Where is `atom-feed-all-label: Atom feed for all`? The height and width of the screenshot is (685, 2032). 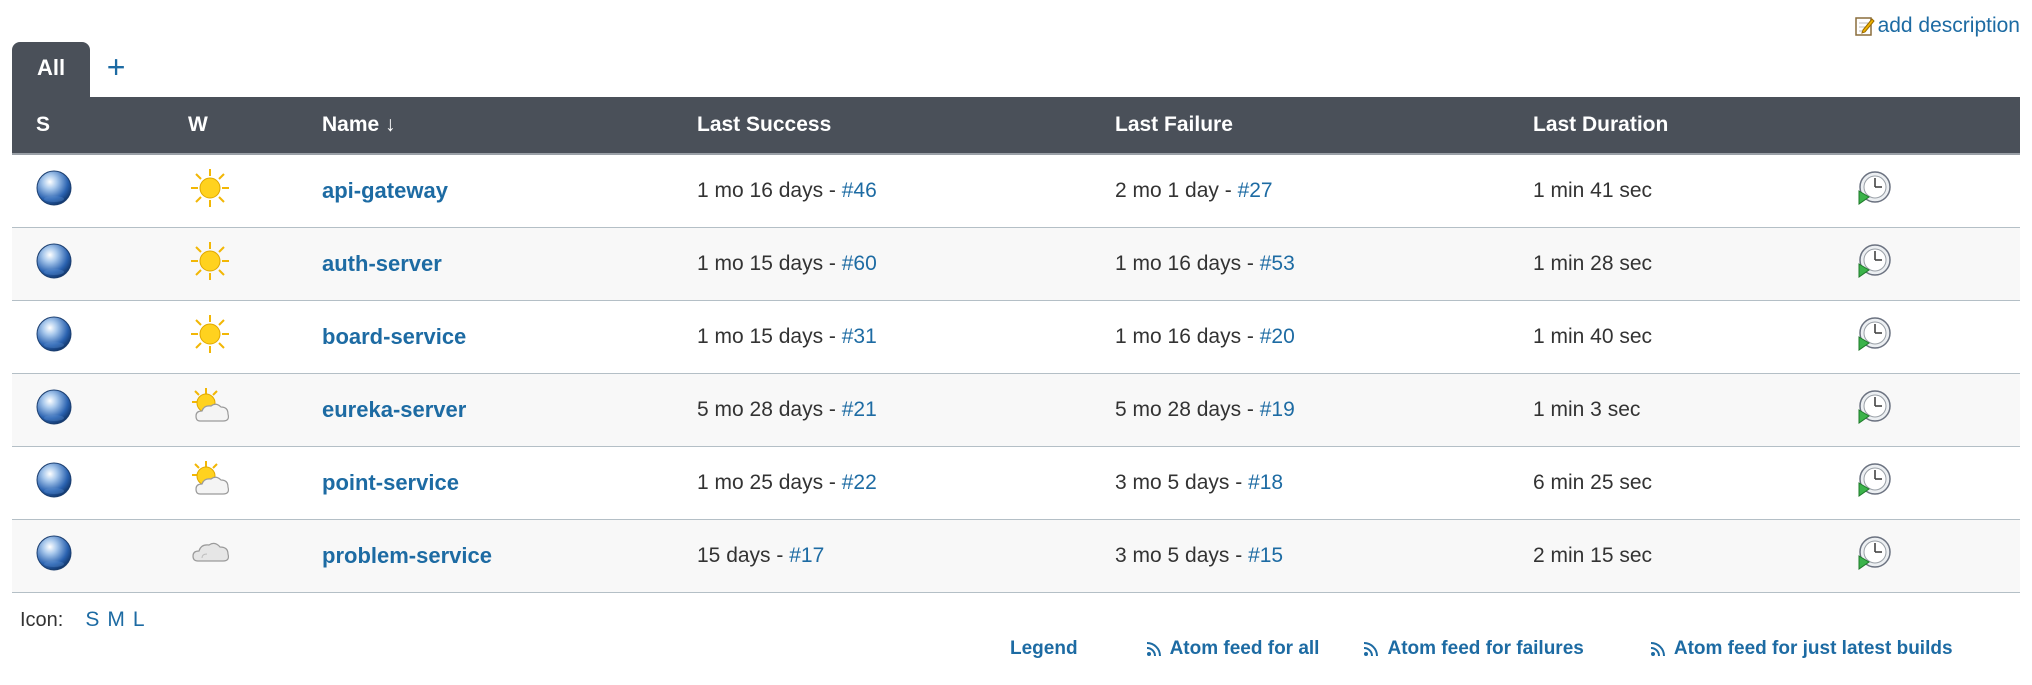 atom-feed-all-label: Atom feed for all is located at coordinates (1244, 648).